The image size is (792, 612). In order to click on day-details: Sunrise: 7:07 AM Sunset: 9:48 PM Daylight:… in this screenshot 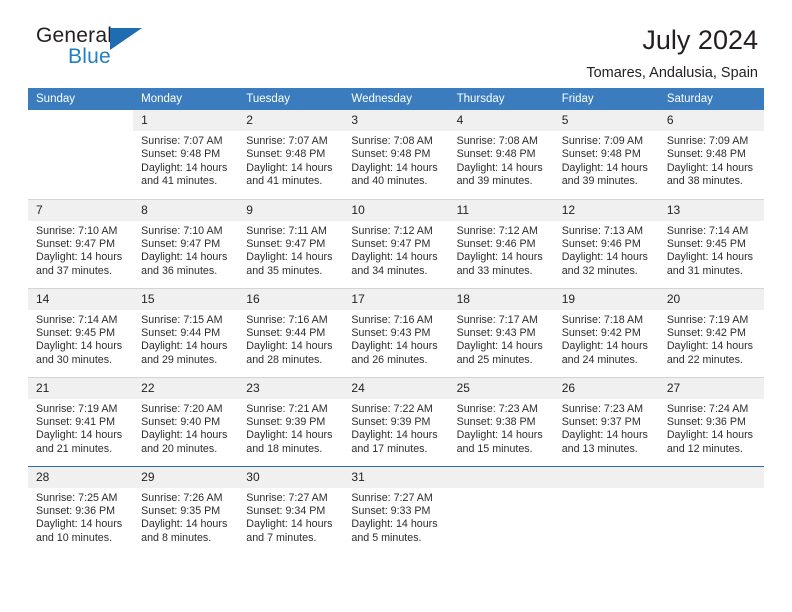, I will do `click(185, 160)`.